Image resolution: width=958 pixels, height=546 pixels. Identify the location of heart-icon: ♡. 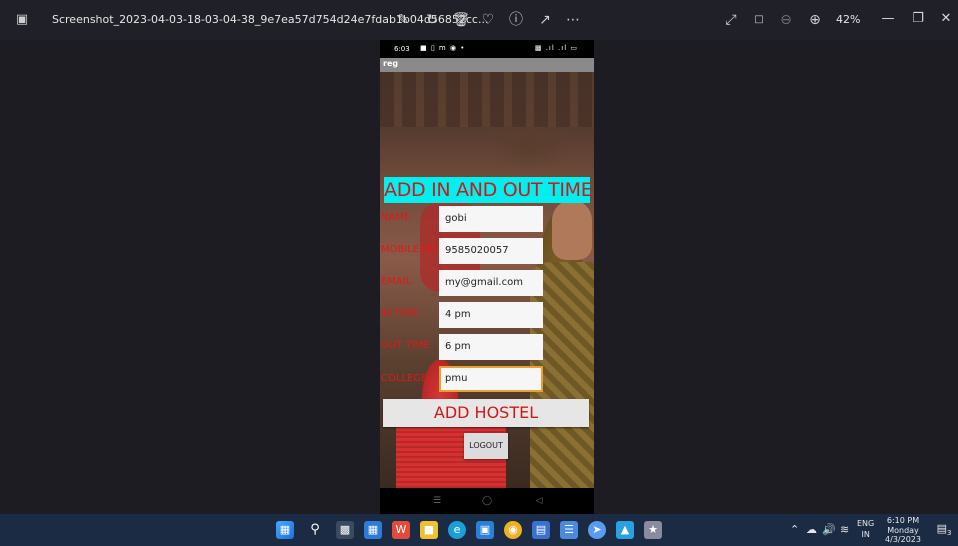
(488, 20).